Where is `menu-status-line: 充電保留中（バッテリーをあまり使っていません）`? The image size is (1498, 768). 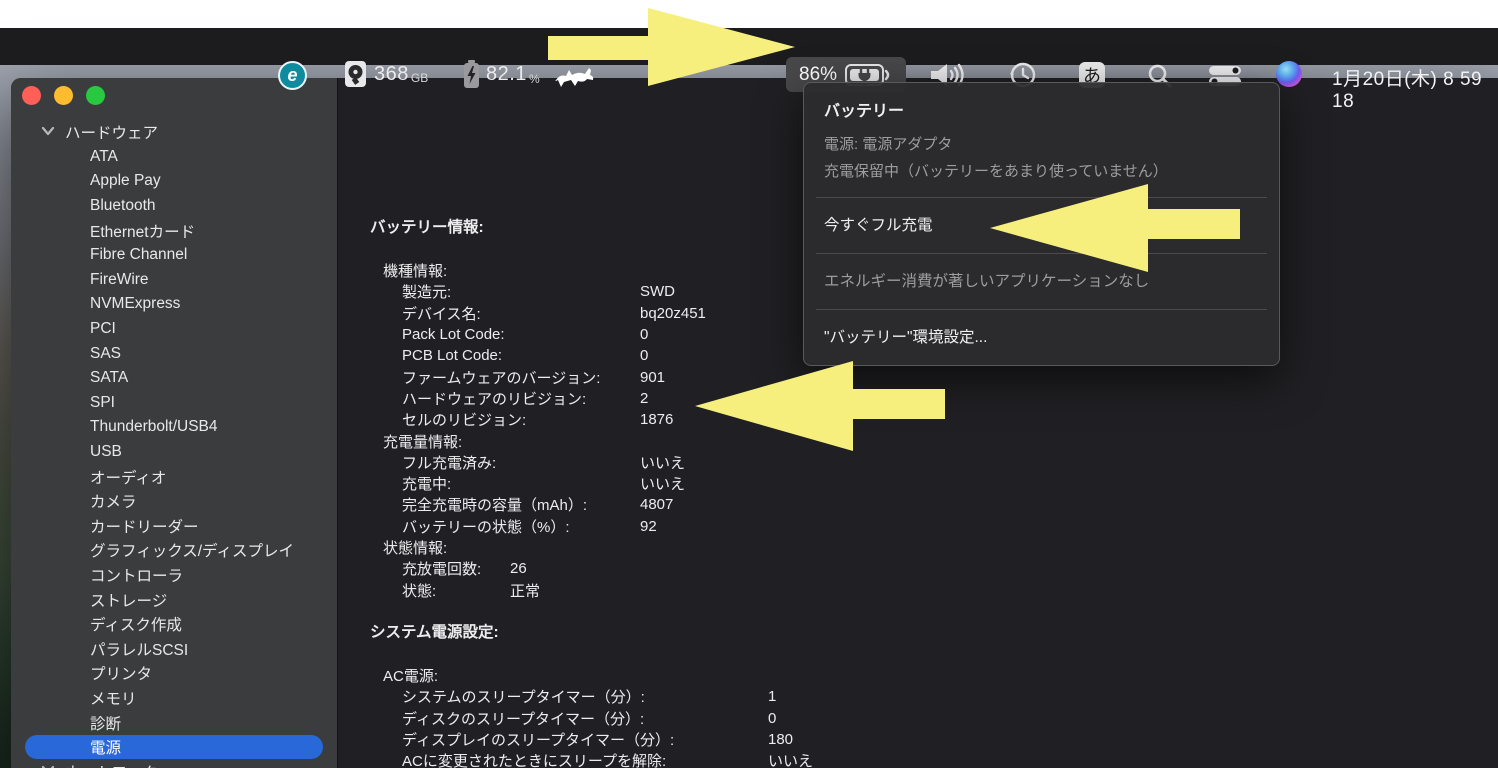 menu-status-line: 充電保留中（バッテリーをあまり使っていません） is located at coordinates (996, 171).